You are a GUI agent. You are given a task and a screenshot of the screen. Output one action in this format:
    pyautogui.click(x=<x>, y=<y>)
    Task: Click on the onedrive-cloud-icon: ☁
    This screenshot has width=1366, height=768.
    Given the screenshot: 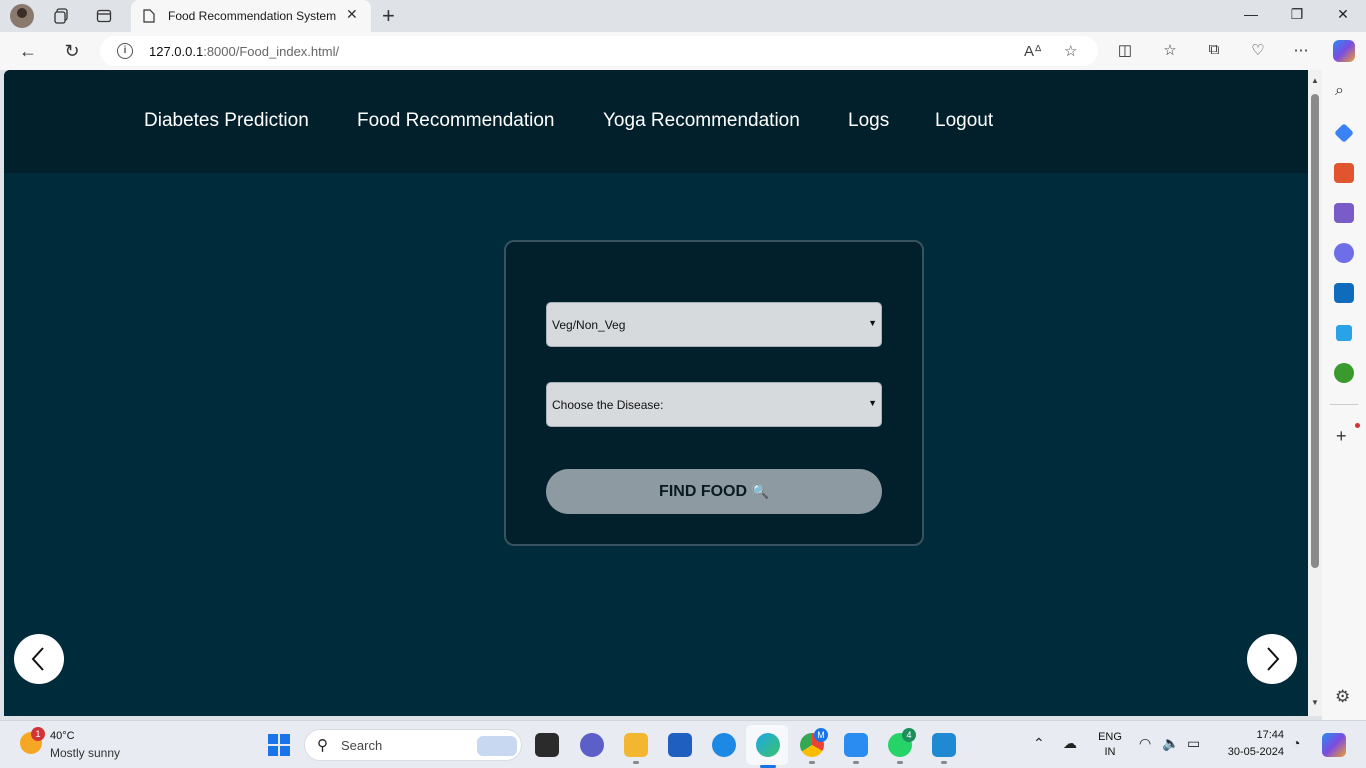 What is the action you would take?
    pyautogui.click(x=1070, y=743)
    